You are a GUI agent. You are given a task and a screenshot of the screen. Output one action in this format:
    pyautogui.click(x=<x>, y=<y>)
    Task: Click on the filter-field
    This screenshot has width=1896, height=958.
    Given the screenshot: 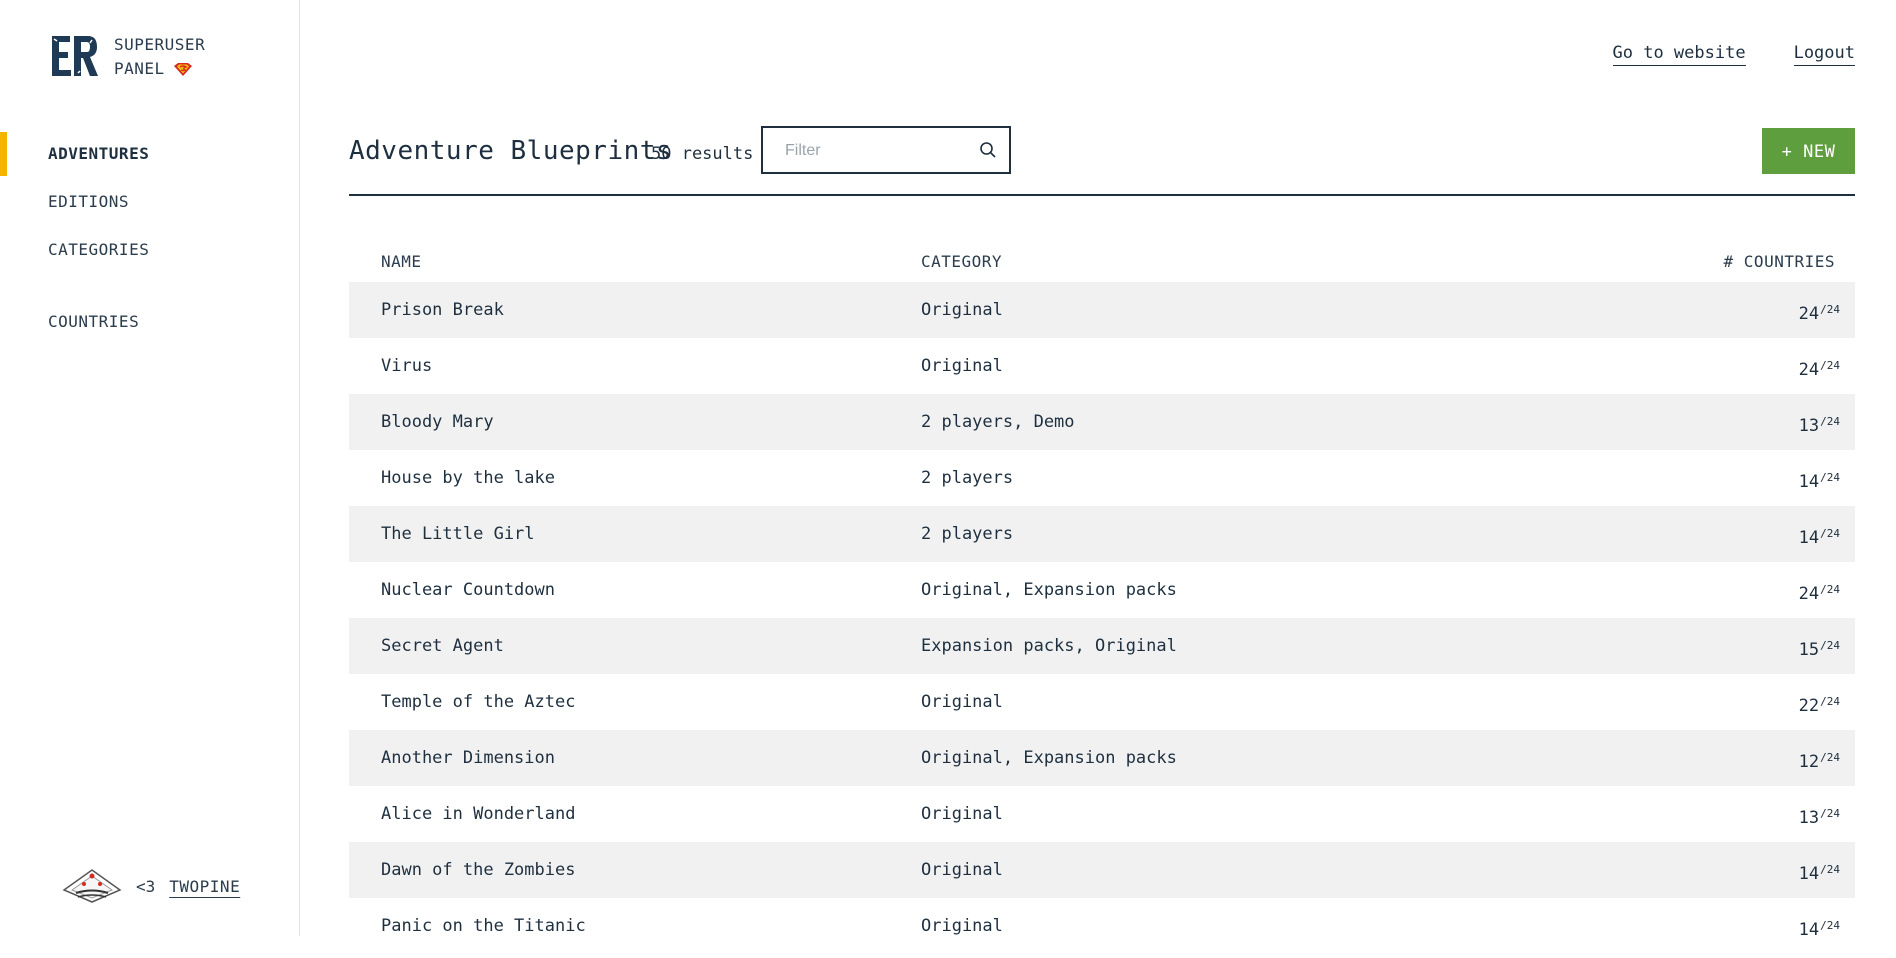 What is the action you would take?
    pyautogui.click(x=886, y=150)
    